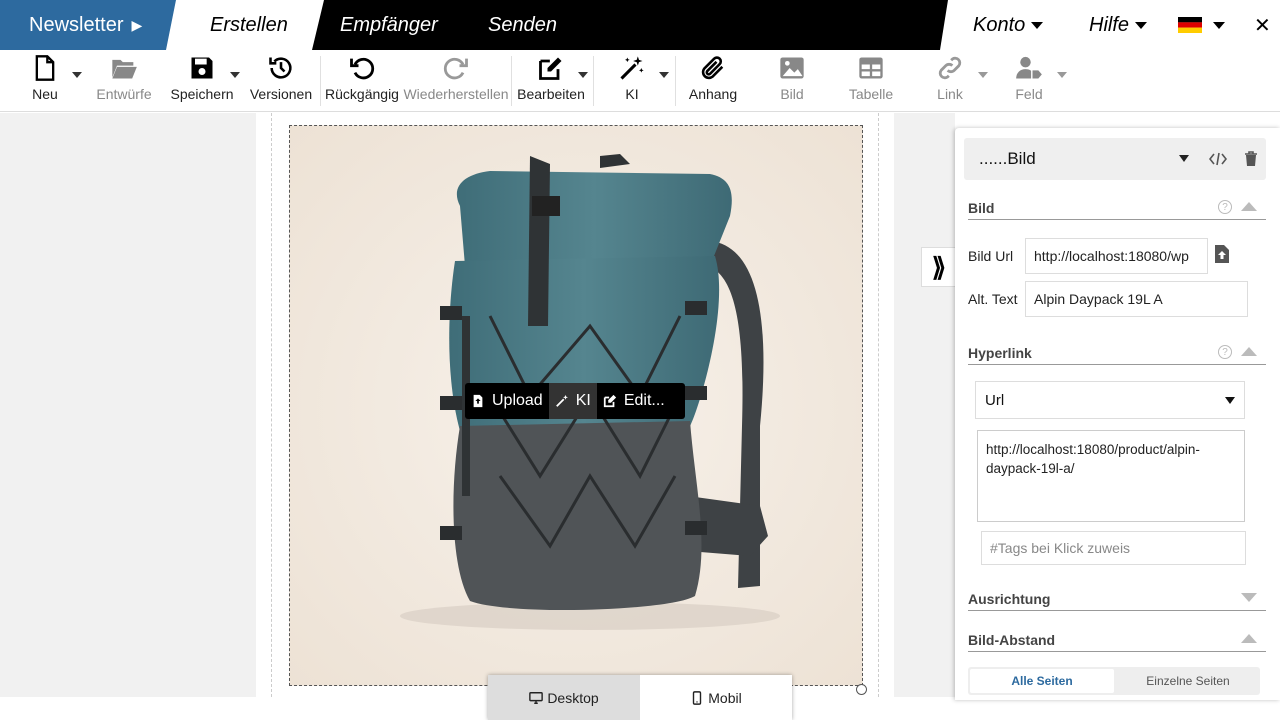 The height and width of the screenshot is (720, 1280). I want to click on field-label: Feld, so click(1029, 94).